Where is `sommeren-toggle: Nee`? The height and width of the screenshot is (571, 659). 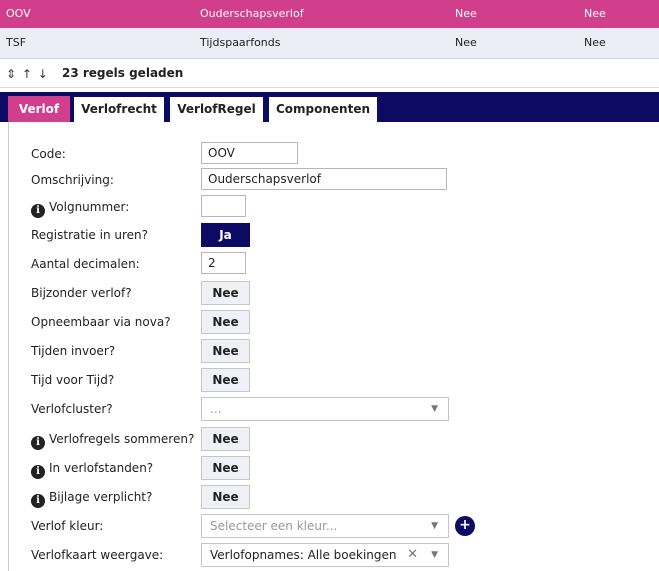
sommeren-toggle: Nee is located at coordinates (225, 439).